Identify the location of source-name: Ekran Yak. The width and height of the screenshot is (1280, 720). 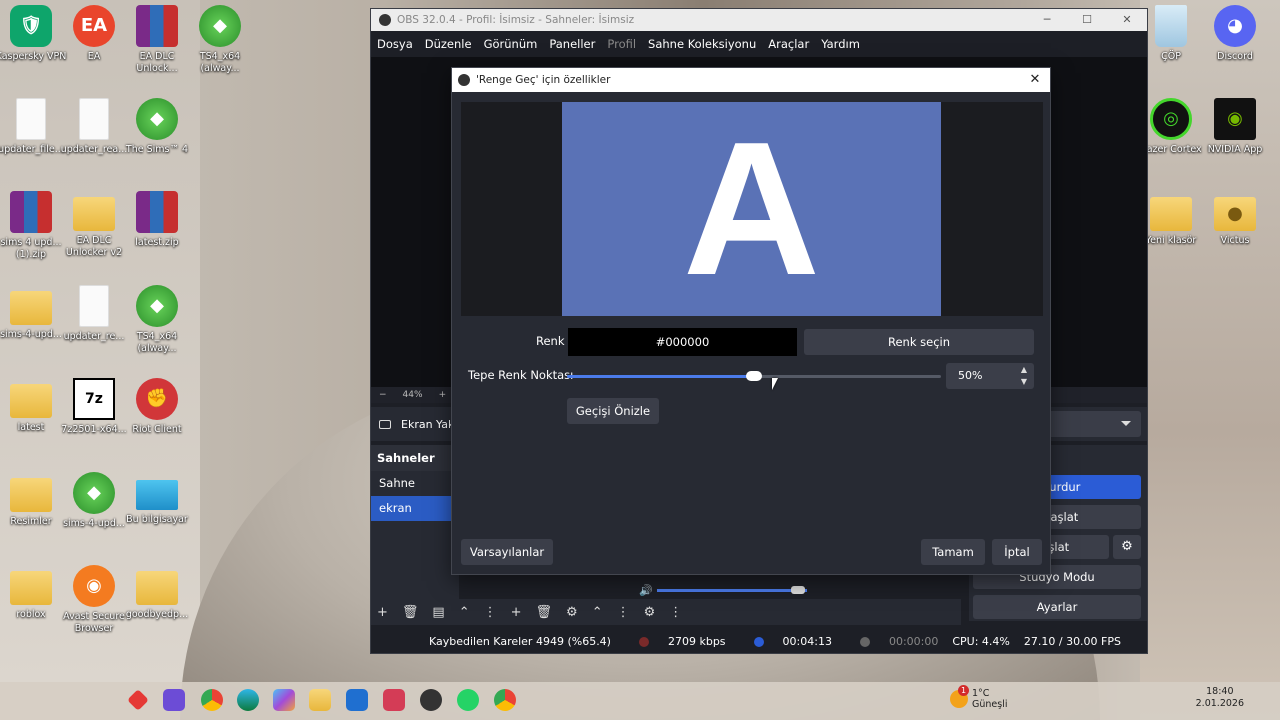
(428, 424).